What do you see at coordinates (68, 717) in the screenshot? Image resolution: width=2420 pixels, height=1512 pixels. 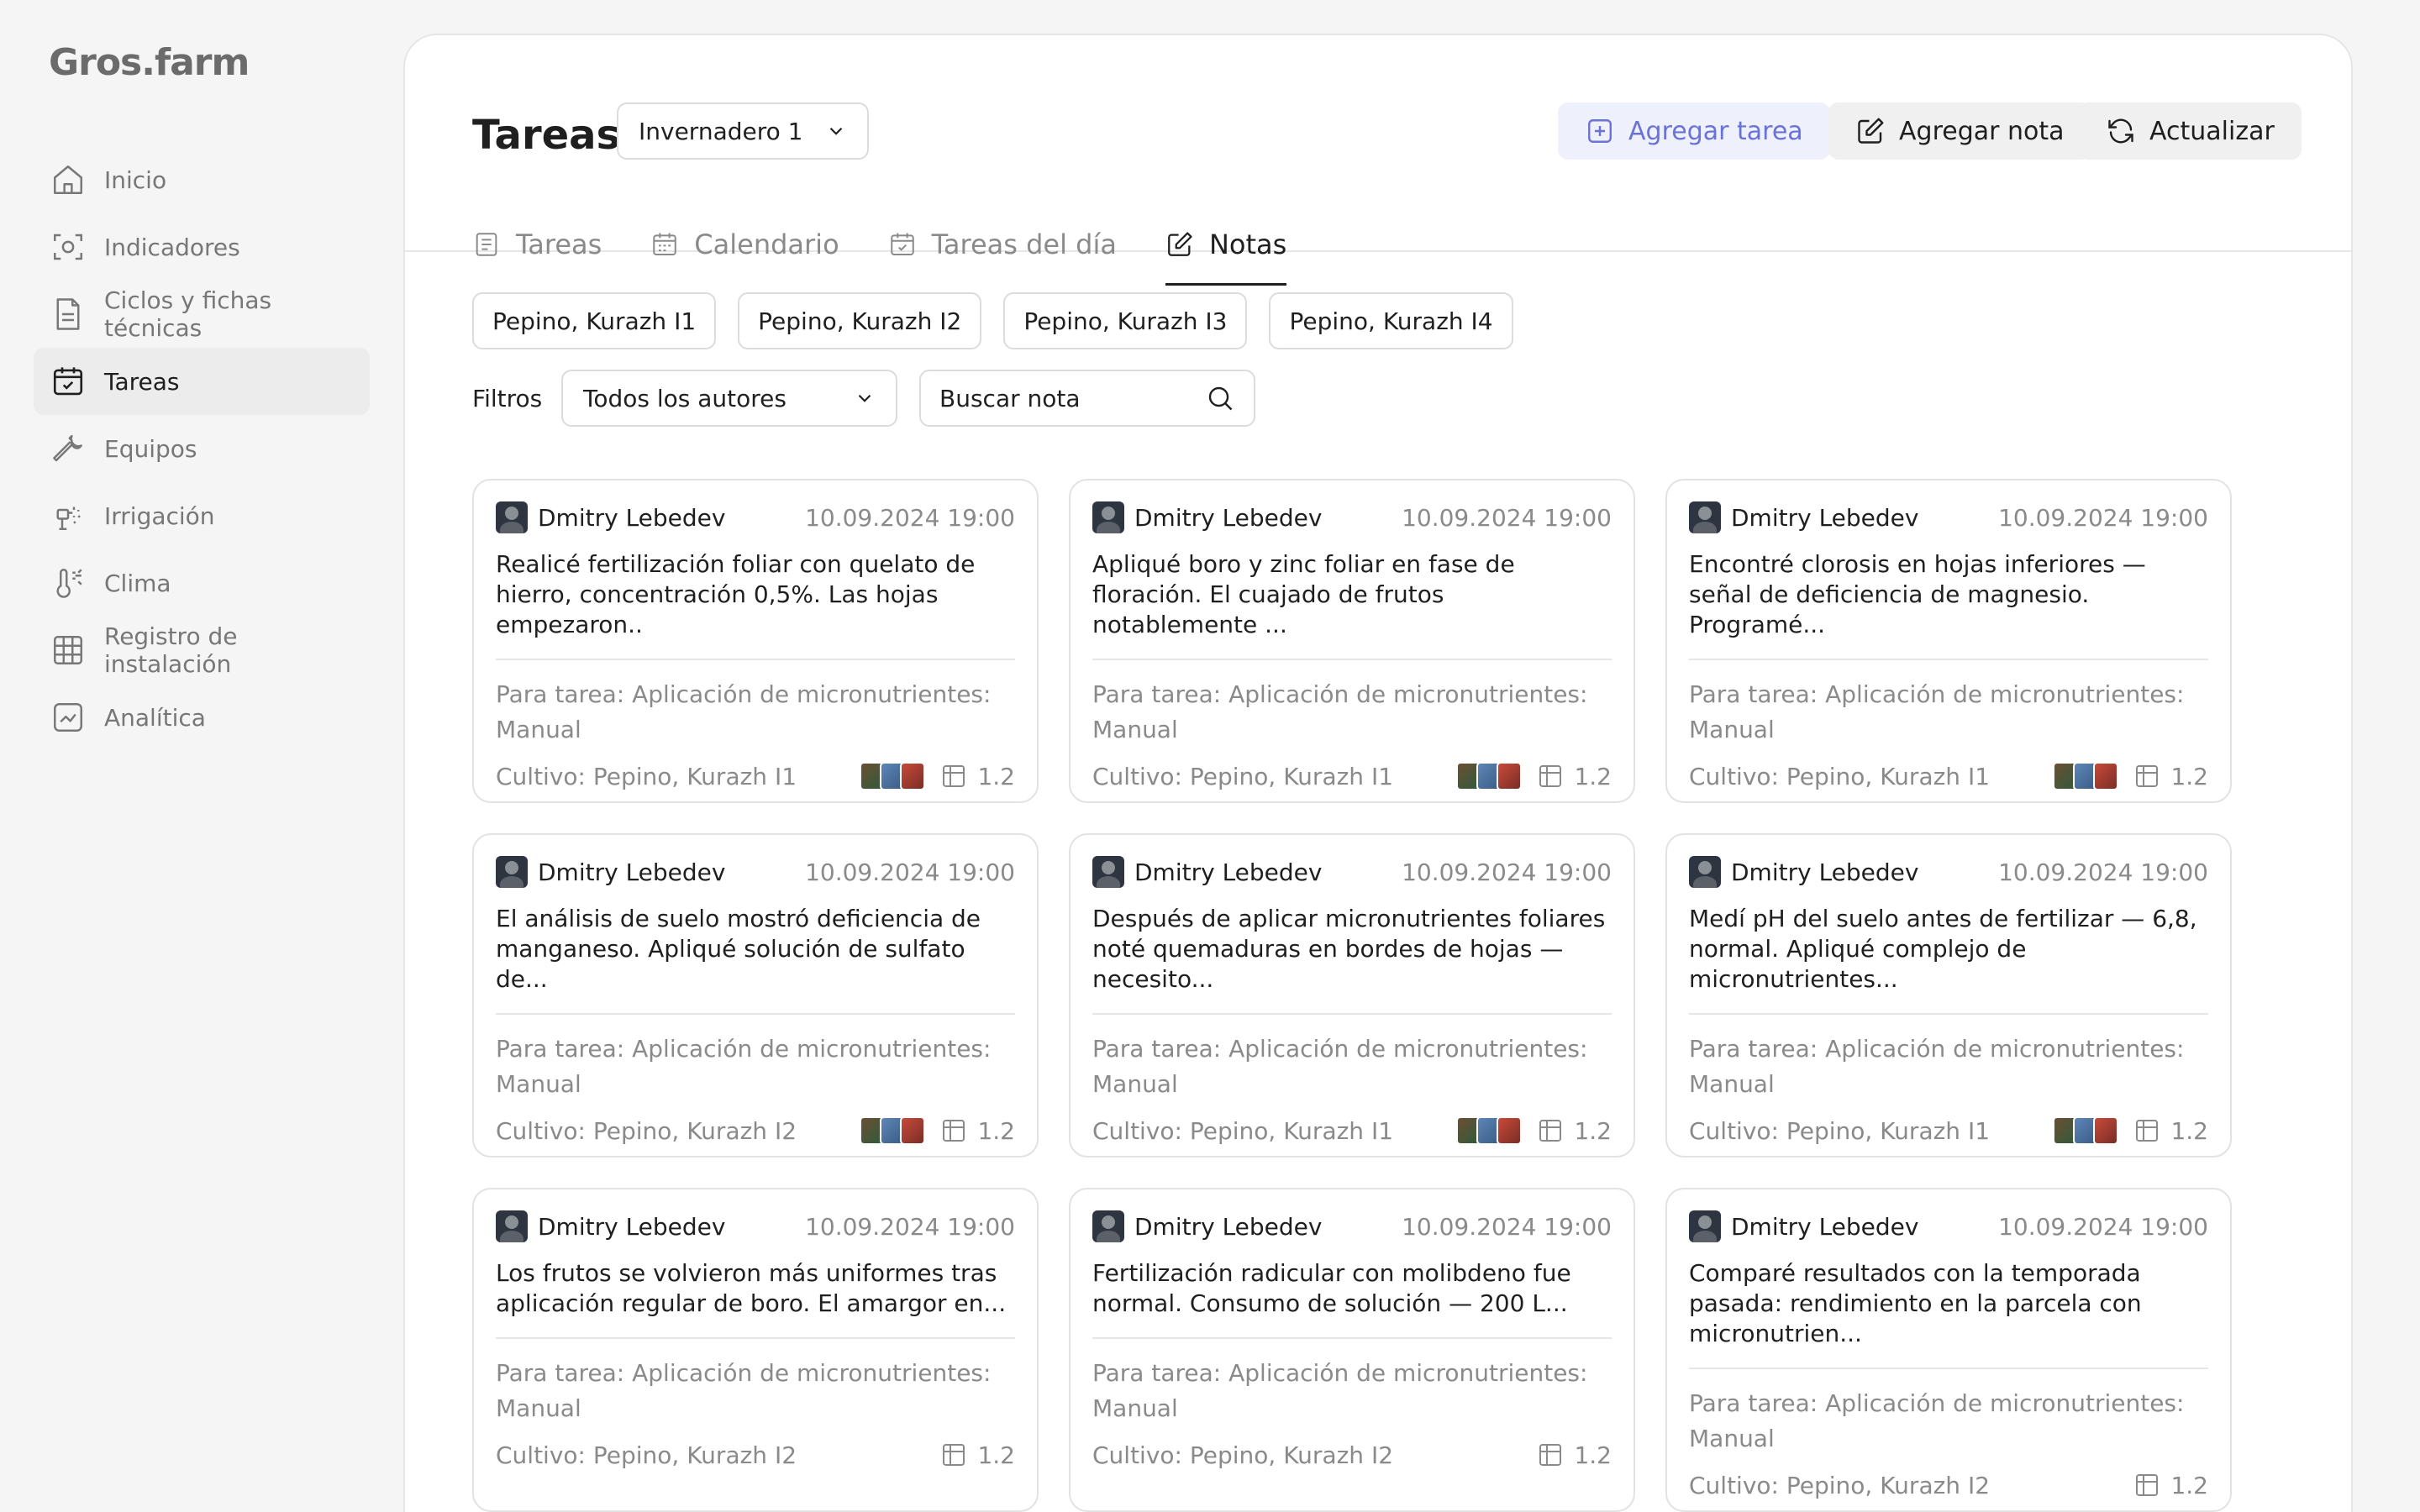 I see `chart-icon` at bounding box center [68, 717].